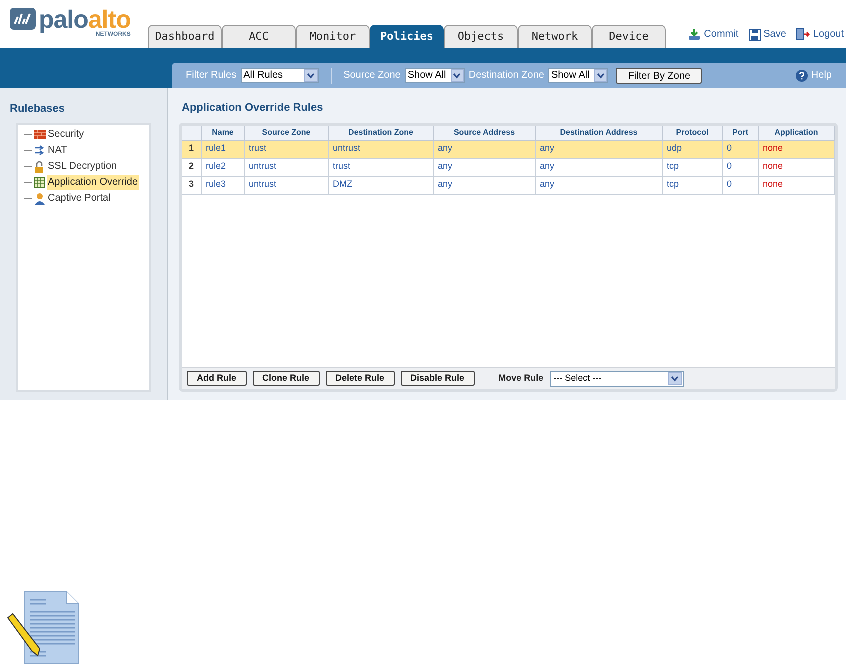  Describe the element at coordinates (485, 133) in the screenshot. I see `column-header: Source Address` at that location.